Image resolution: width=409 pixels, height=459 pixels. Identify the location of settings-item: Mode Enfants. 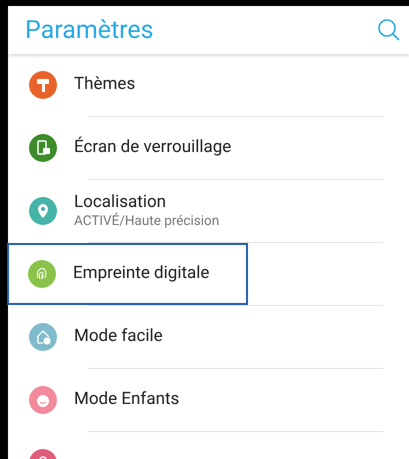
(208, 400).